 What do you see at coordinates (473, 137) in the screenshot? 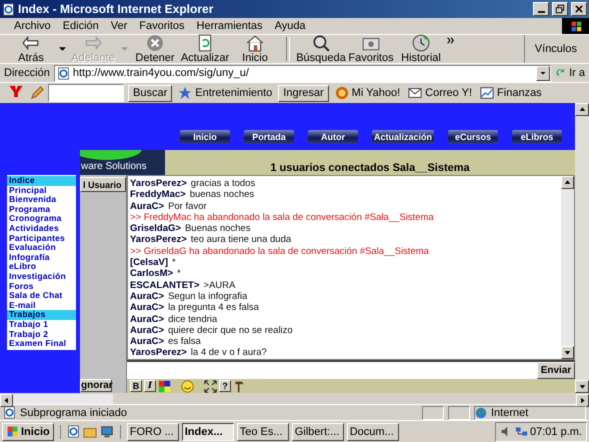
I see `nav-button: eCursos` at bounding box center [473, 137].